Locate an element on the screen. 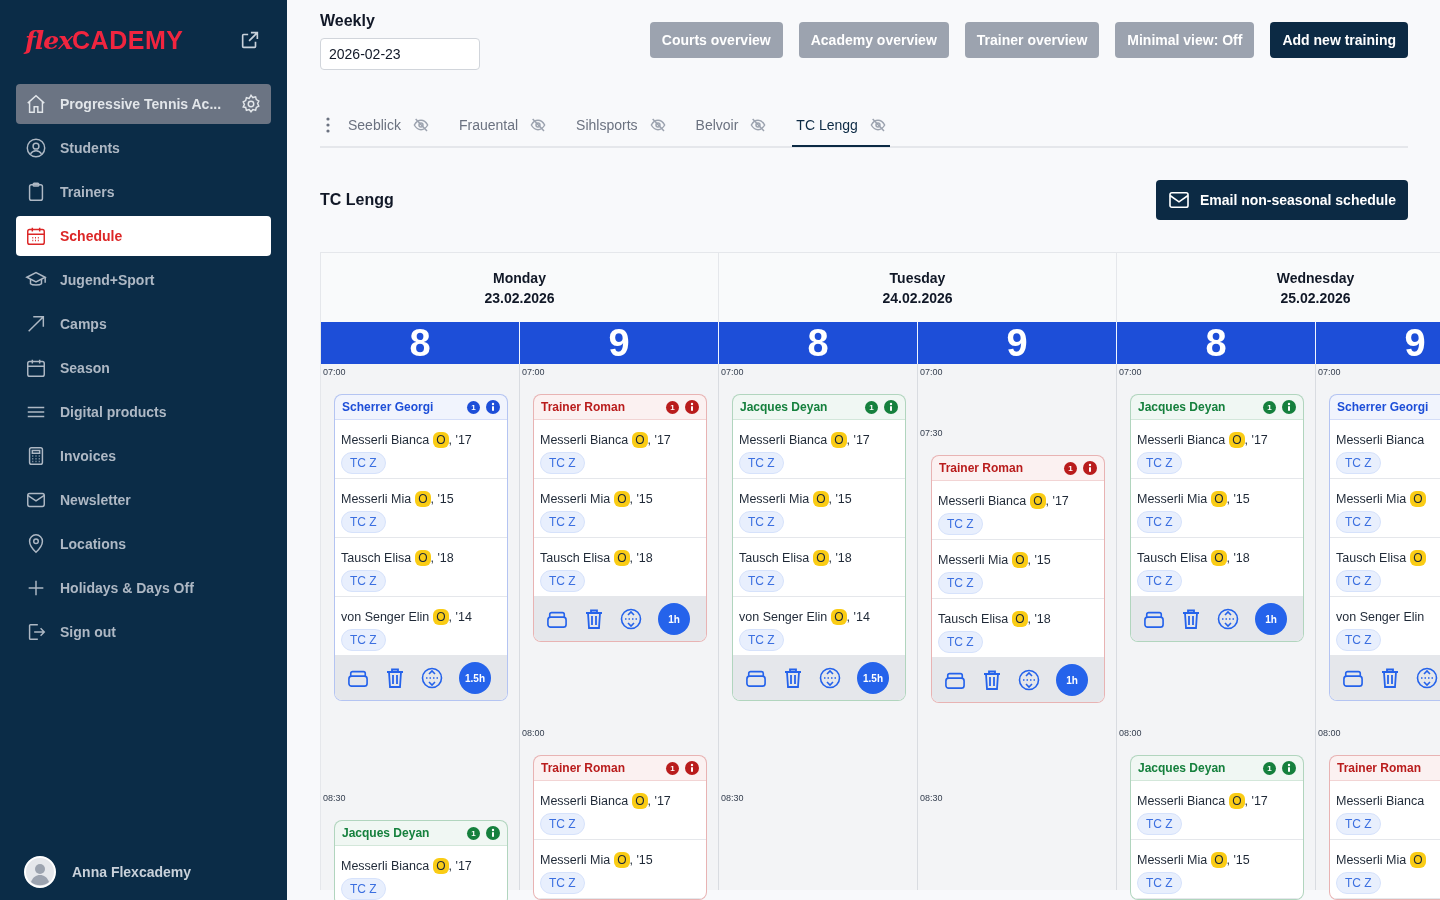 This screenshot has width=1440, height=900. training-card: Trainer Roman 1 Messerli Bianca O , '17 TC Z Messerli Mia O , '15 TC Z is located at coordinates (620, 827).